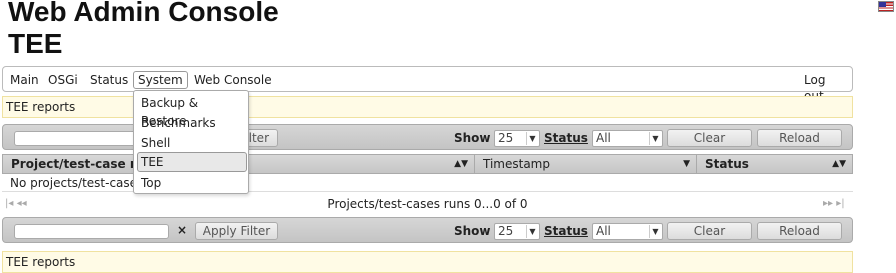  What do you see at coordinates (192, 110) in the screenshot?
I see `menu-item-backup-restore: Backup & Restore` at bounding box center [192, 110].